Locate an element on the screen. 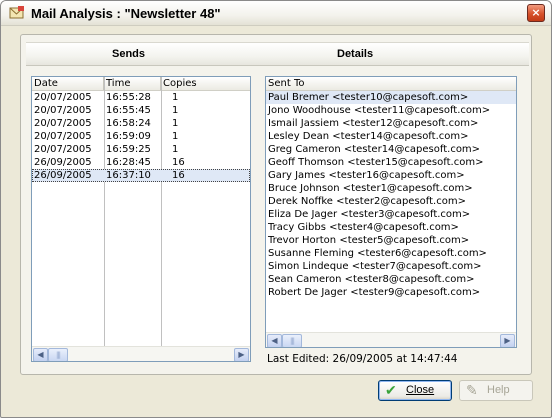 The width and height of the screenshot is (552, 418). close-icon: × is located at coordinates (536, 12).